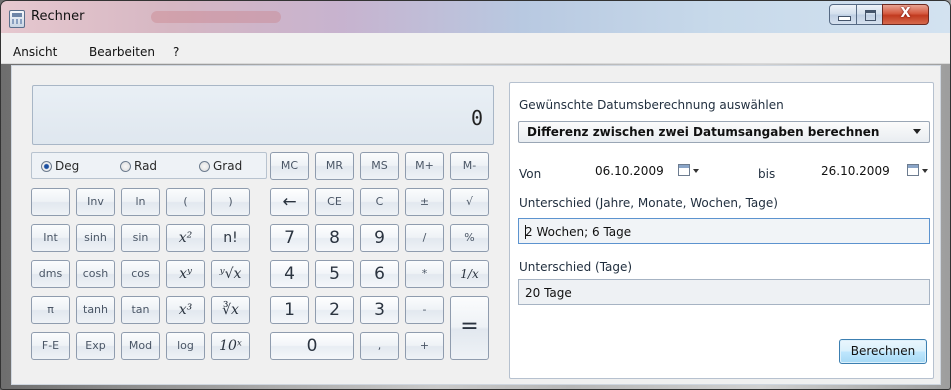 This screenshot has height=390, width=951. Describe the element at coordinates (95, 238) in the screenshot. I see `key-sinh: sinh` at that location.